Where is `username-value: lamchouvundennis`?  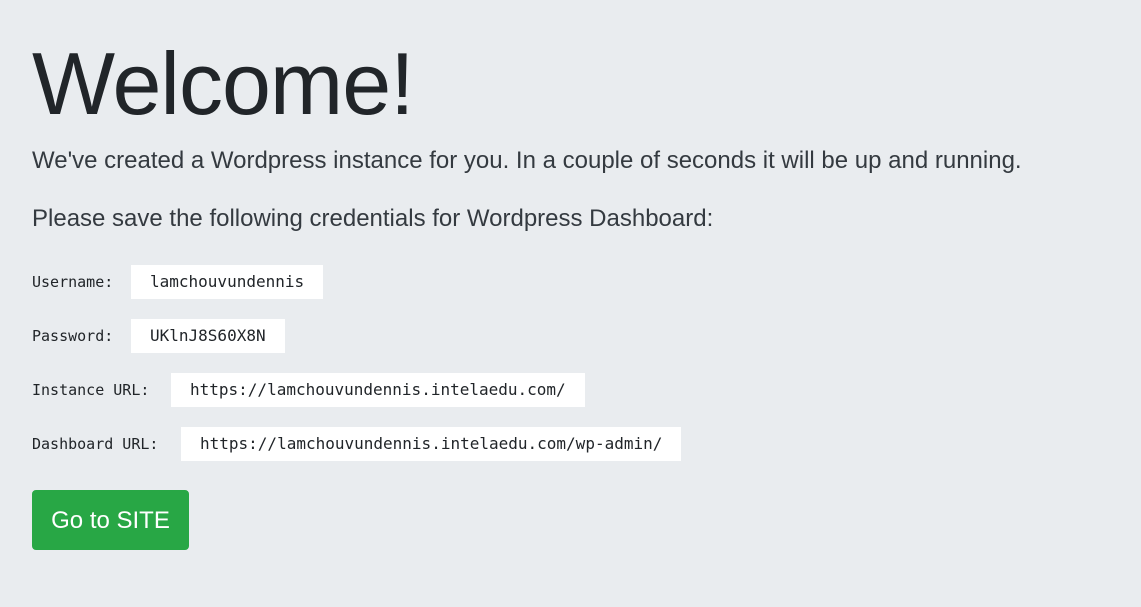 username-value: lamchouvundennis is located at coordinates (227, 282).